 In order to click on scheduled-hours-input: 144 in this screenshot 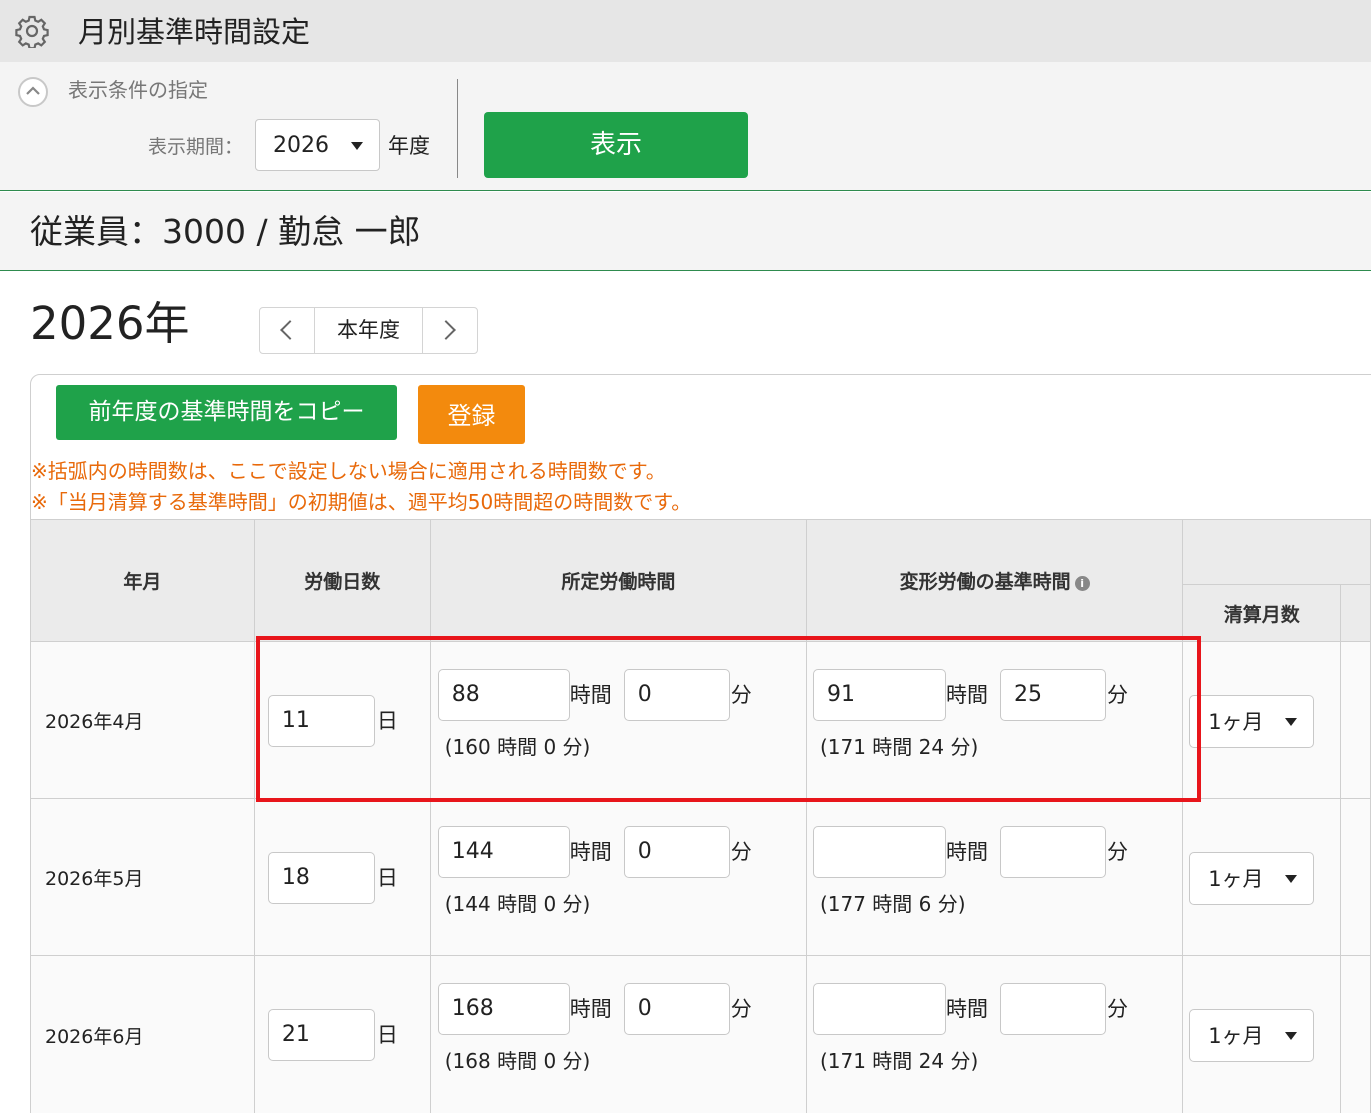, I will do `click(503, 852)`.